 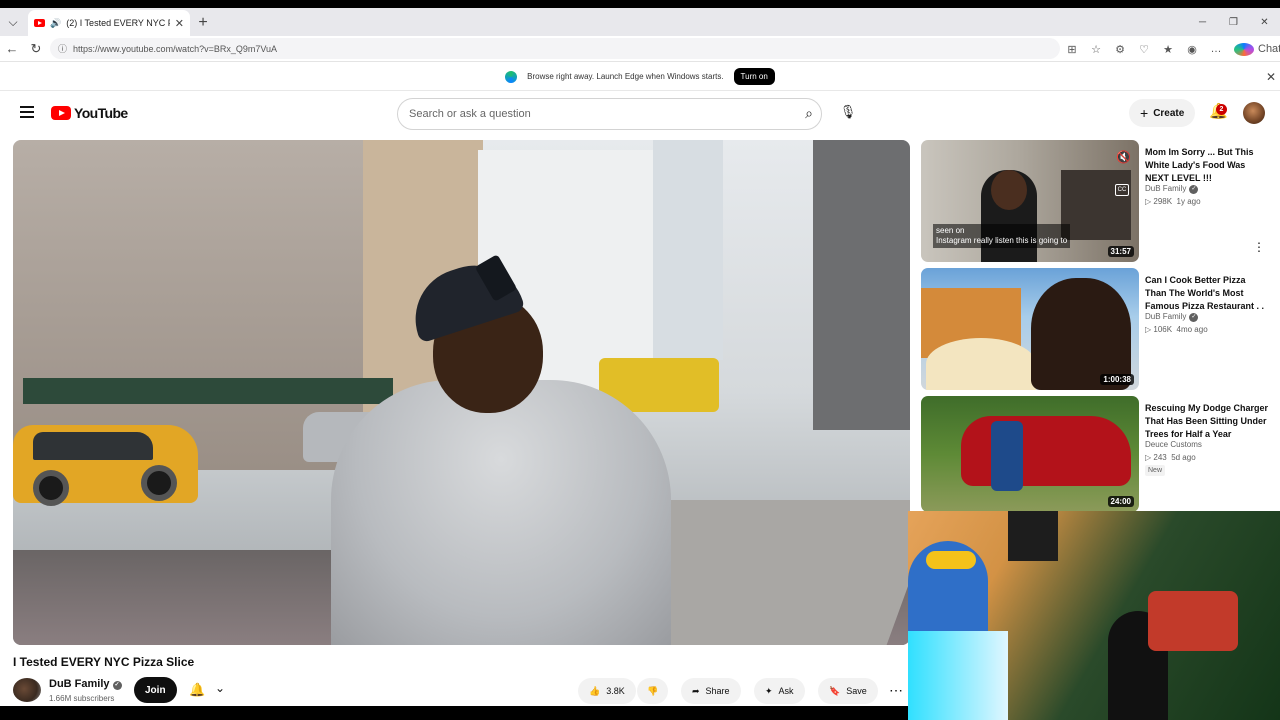 What do you see at coordinates (203, 23) in the screenshot?
I see `new-tab-button: +` at bounding box center [203, 23].